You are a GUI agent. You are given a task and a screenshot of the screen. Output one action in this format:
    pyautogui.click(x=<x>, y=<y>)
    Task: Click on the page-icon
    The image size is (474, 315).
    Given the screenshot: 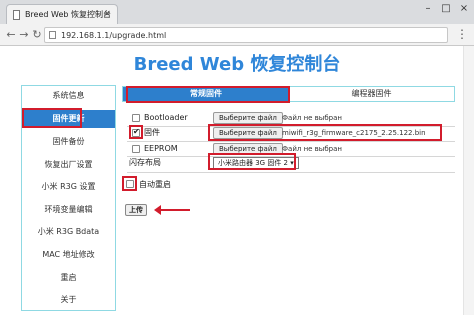 What is the action you would take?
    pyautogui.click(x=16, y=14)
    